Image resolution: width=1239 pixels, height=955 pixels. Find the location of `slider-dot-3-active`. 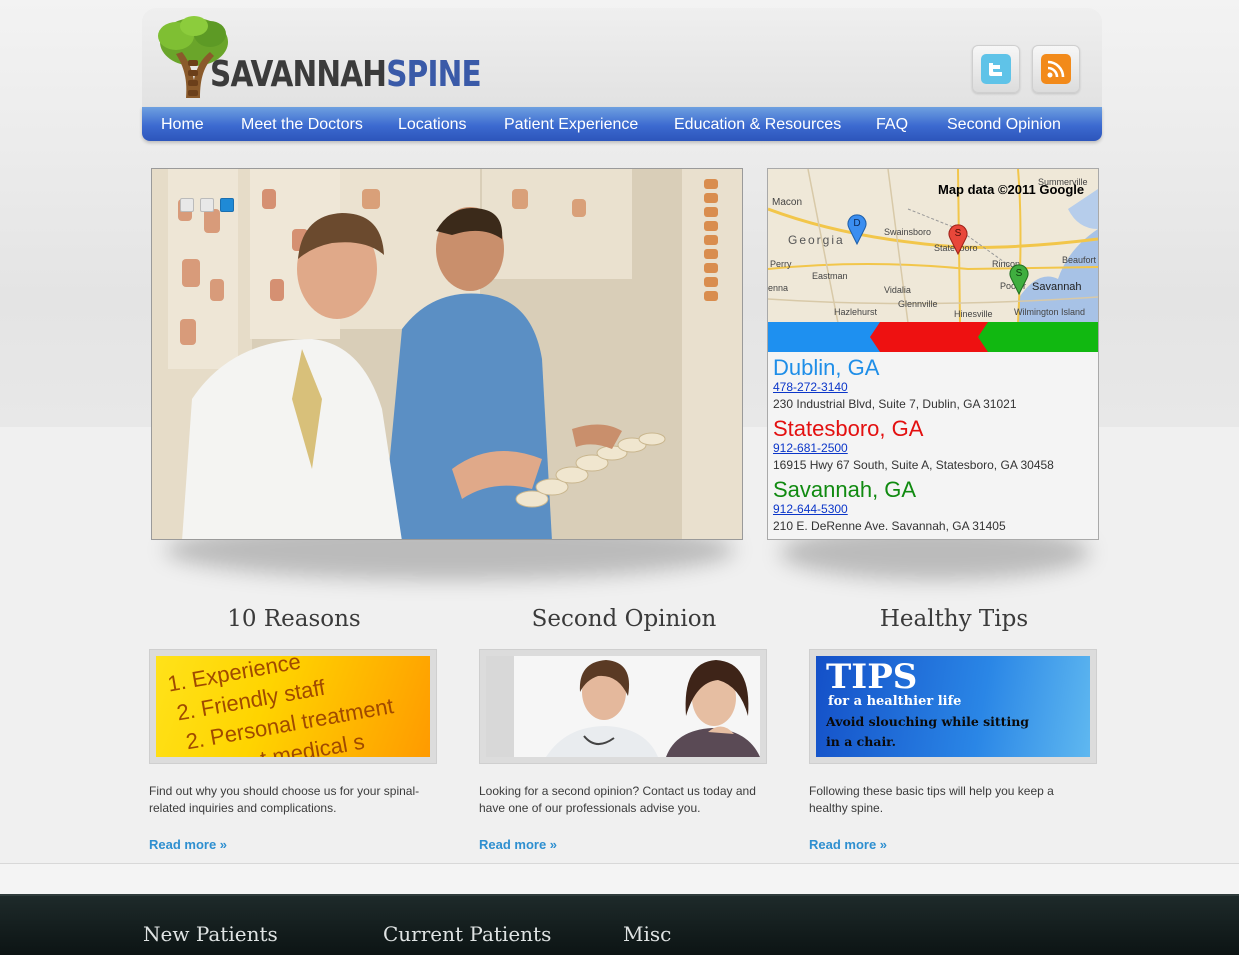

slider-dot-3-active is located at coordinates (227, 205).